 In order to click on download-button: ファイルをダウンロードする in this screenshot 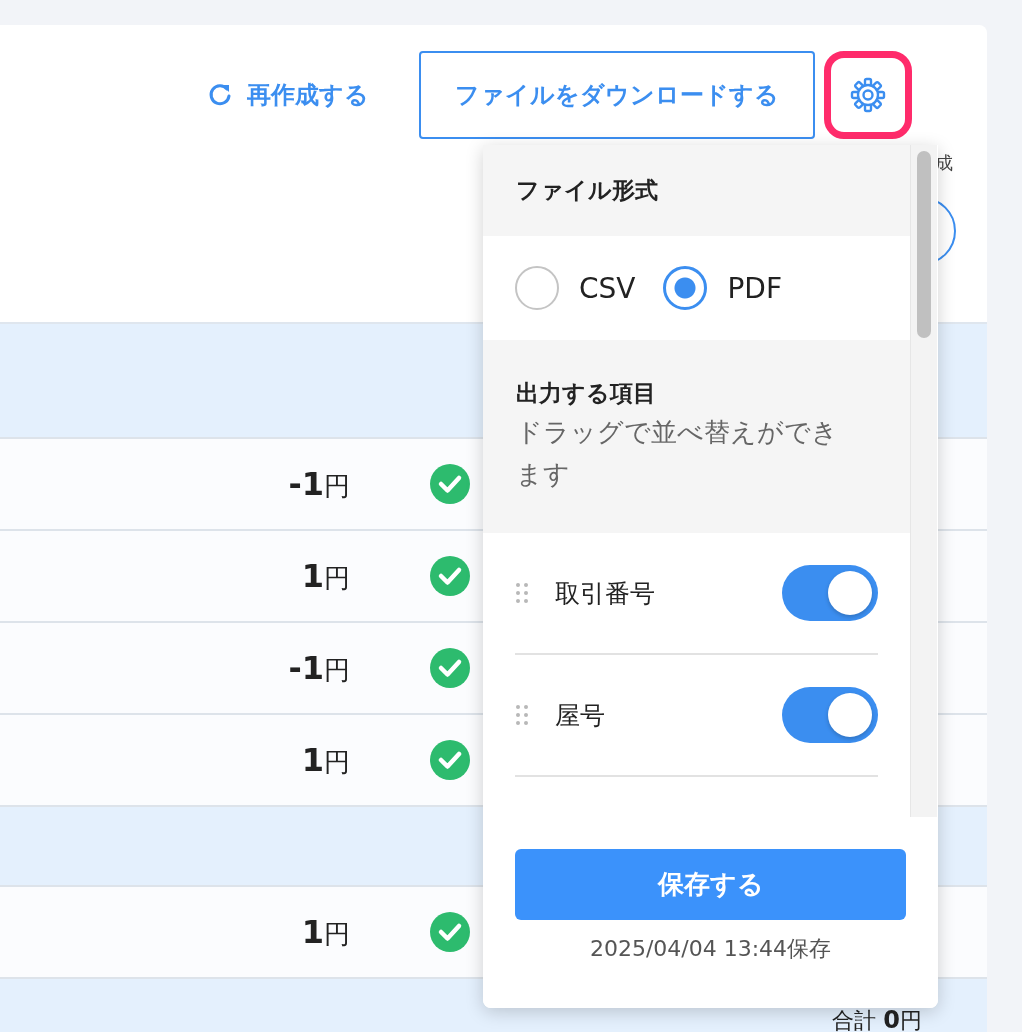, I will do `click(617, 95)`.